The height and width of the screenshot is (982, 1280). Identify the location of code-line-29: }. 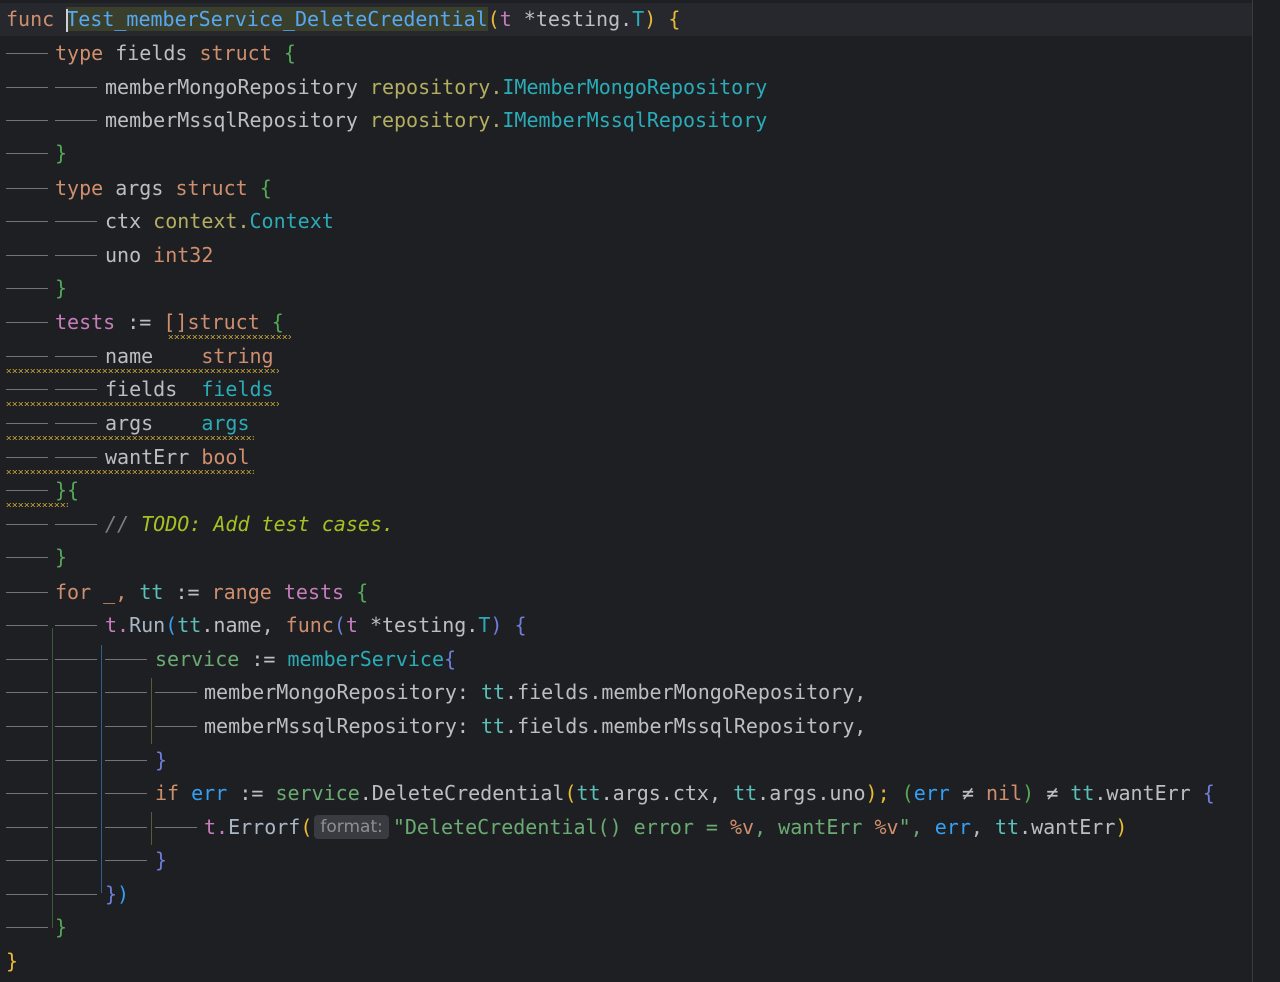
(626, 961).